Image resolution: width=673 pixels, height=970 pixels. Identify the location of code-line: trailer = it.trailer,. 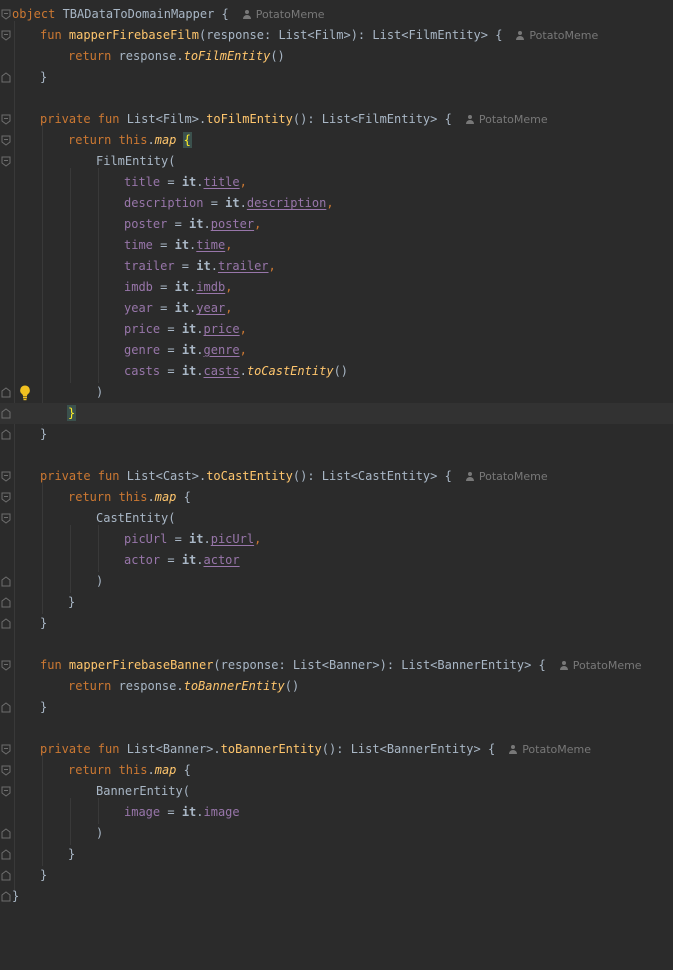
(336, 266).